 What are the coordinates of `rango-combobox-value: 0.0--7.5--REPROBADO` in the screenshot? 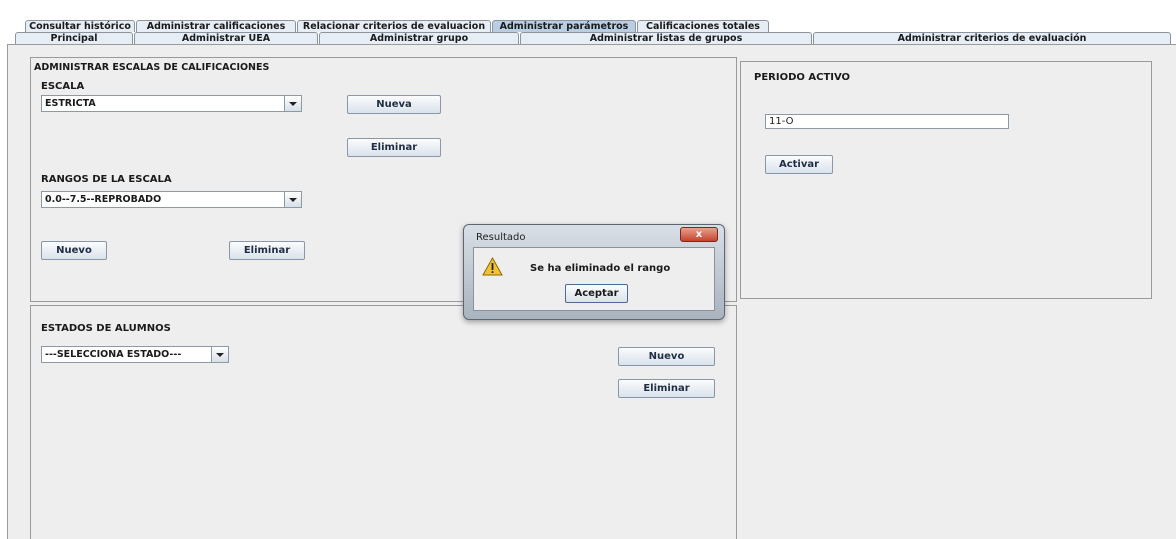 It's located at (103, 199).